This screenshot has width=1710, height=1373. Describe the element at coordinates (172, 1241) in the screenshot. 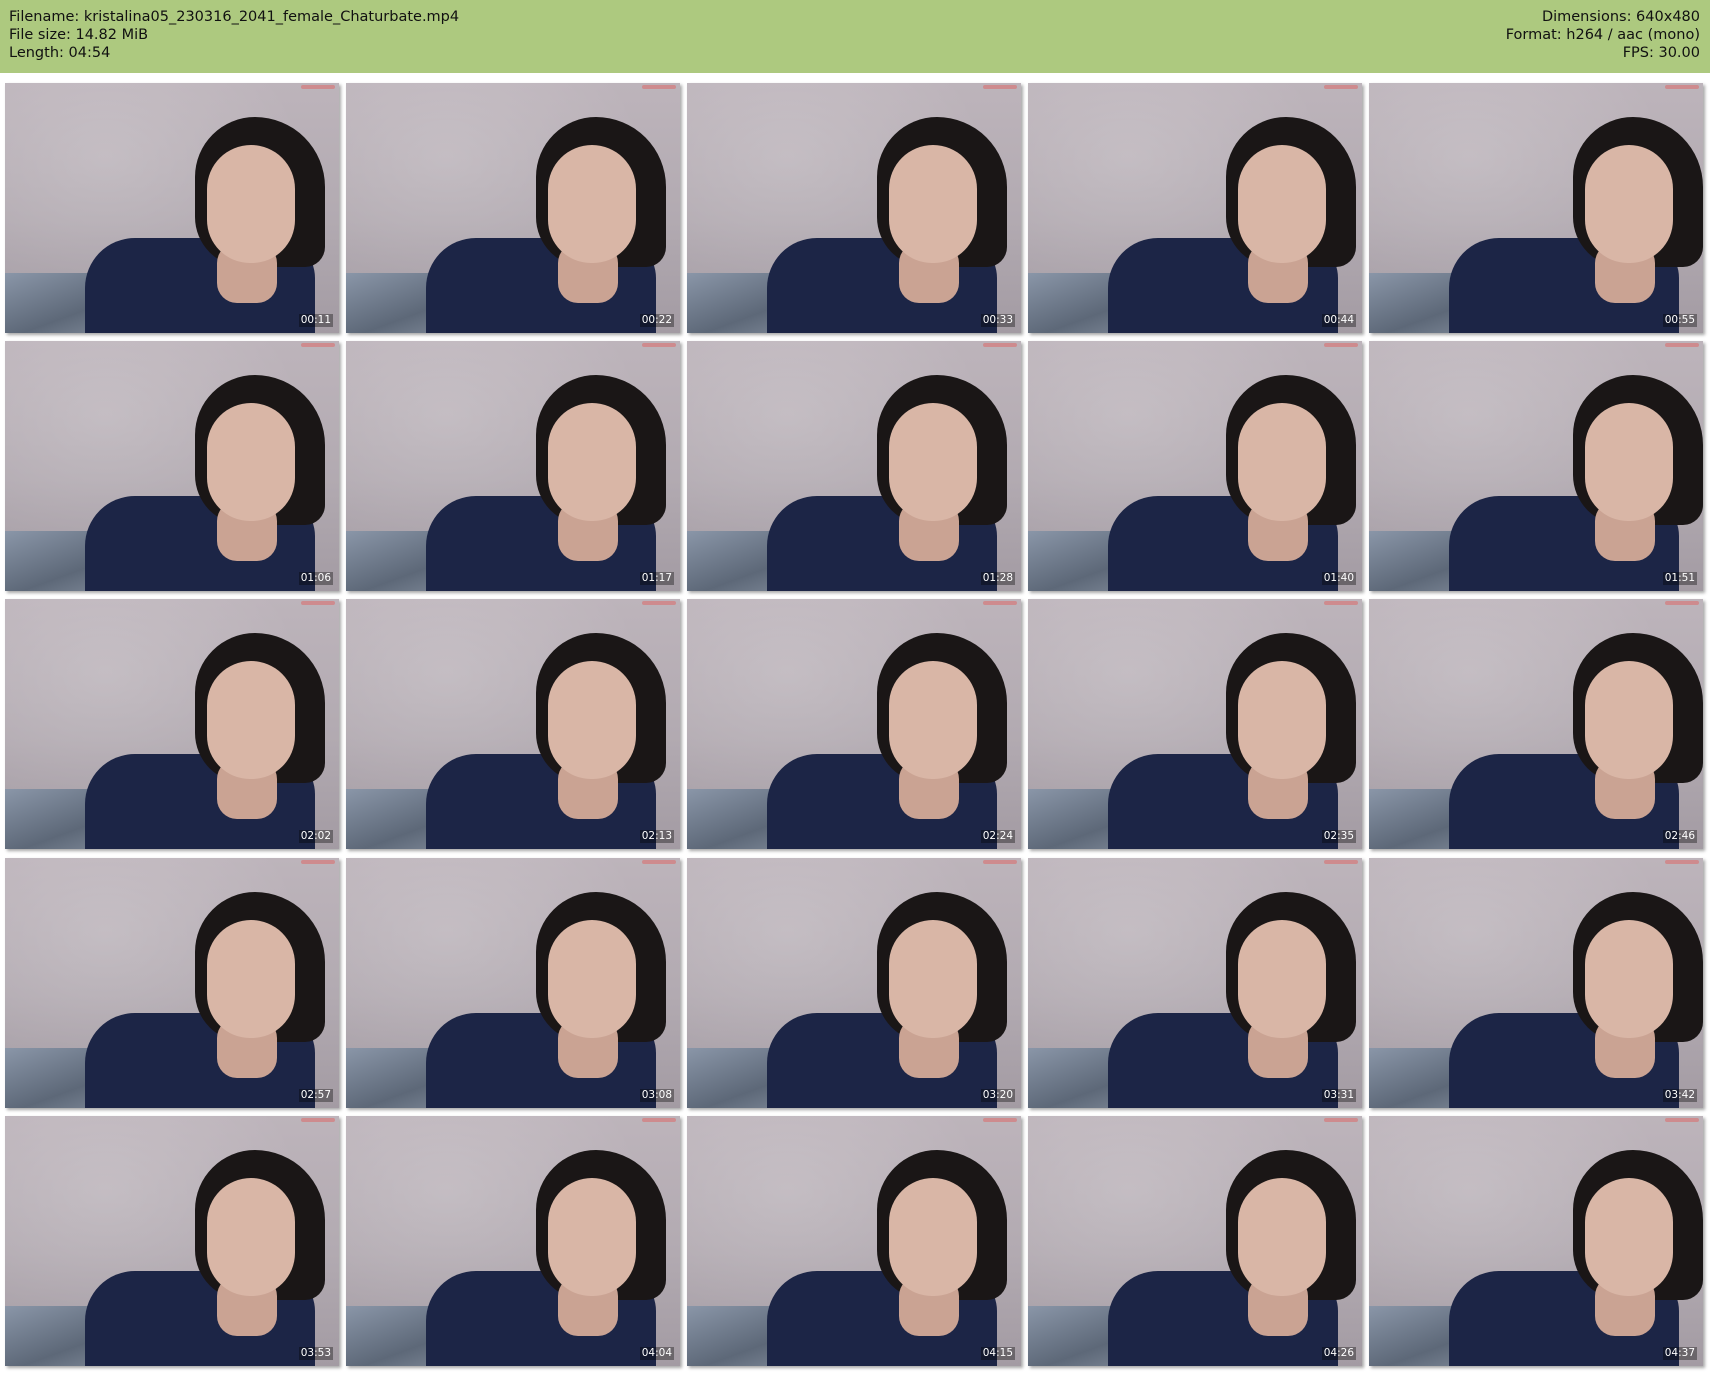

I see `video-thumbnail: 03:53` at that location.